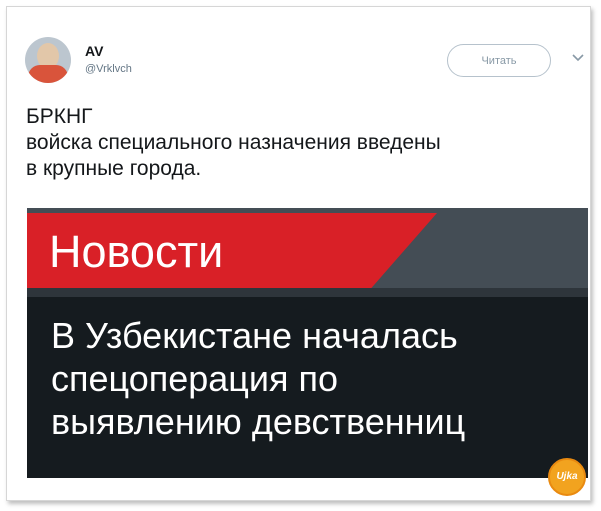 This screenshot has height=511, width=601. What do you see at coordinates (254, 335) in the screenshot?
I see `headline-line: В Узбекистане началась` at bounding box center [254, 335].